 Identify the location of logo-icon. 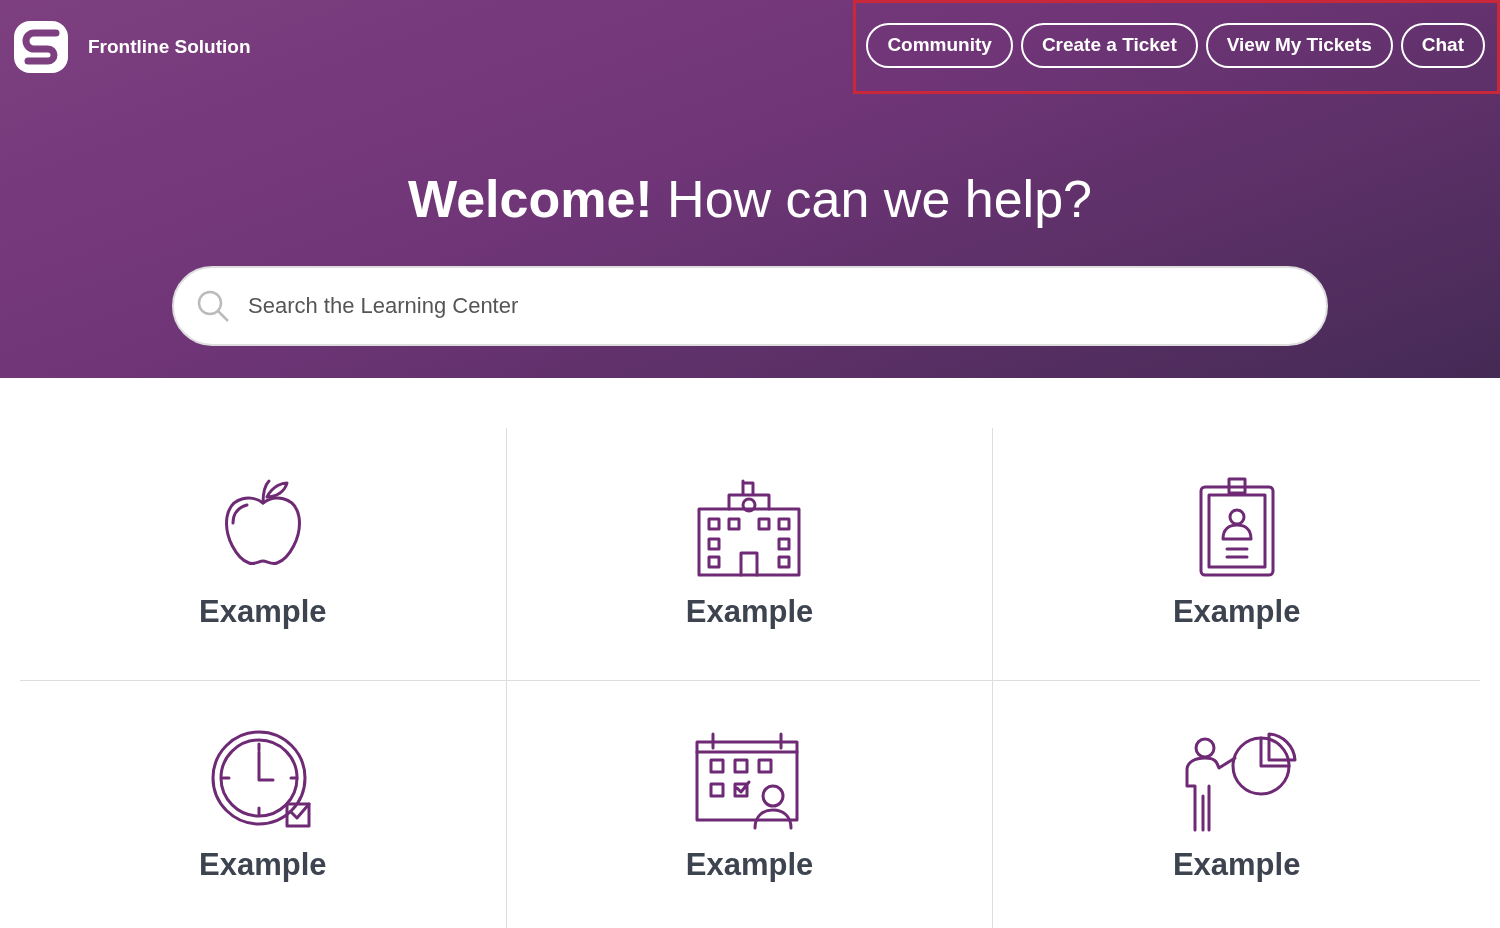
(41, 47).